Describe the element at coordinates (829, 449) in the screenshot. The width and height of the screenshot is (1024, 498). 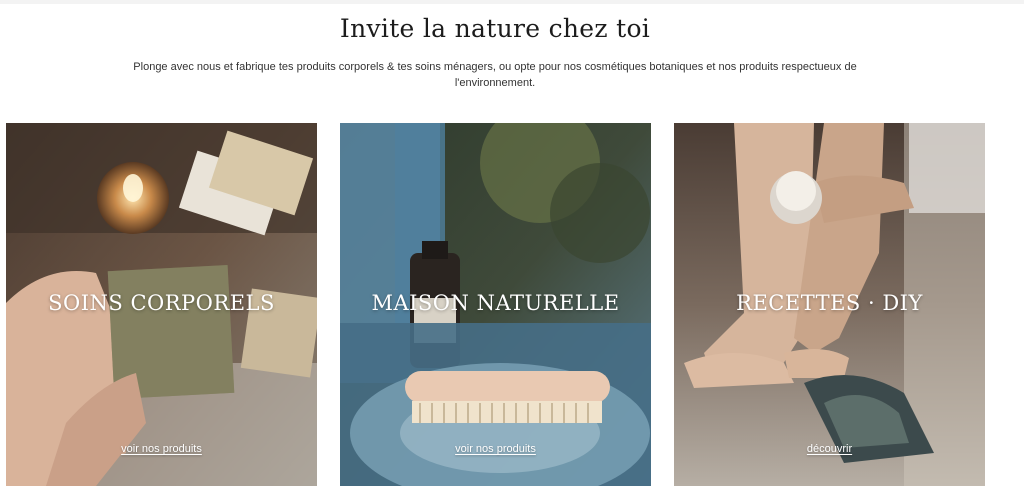
I see `card-link-decouvrir: découvrir` at that location.